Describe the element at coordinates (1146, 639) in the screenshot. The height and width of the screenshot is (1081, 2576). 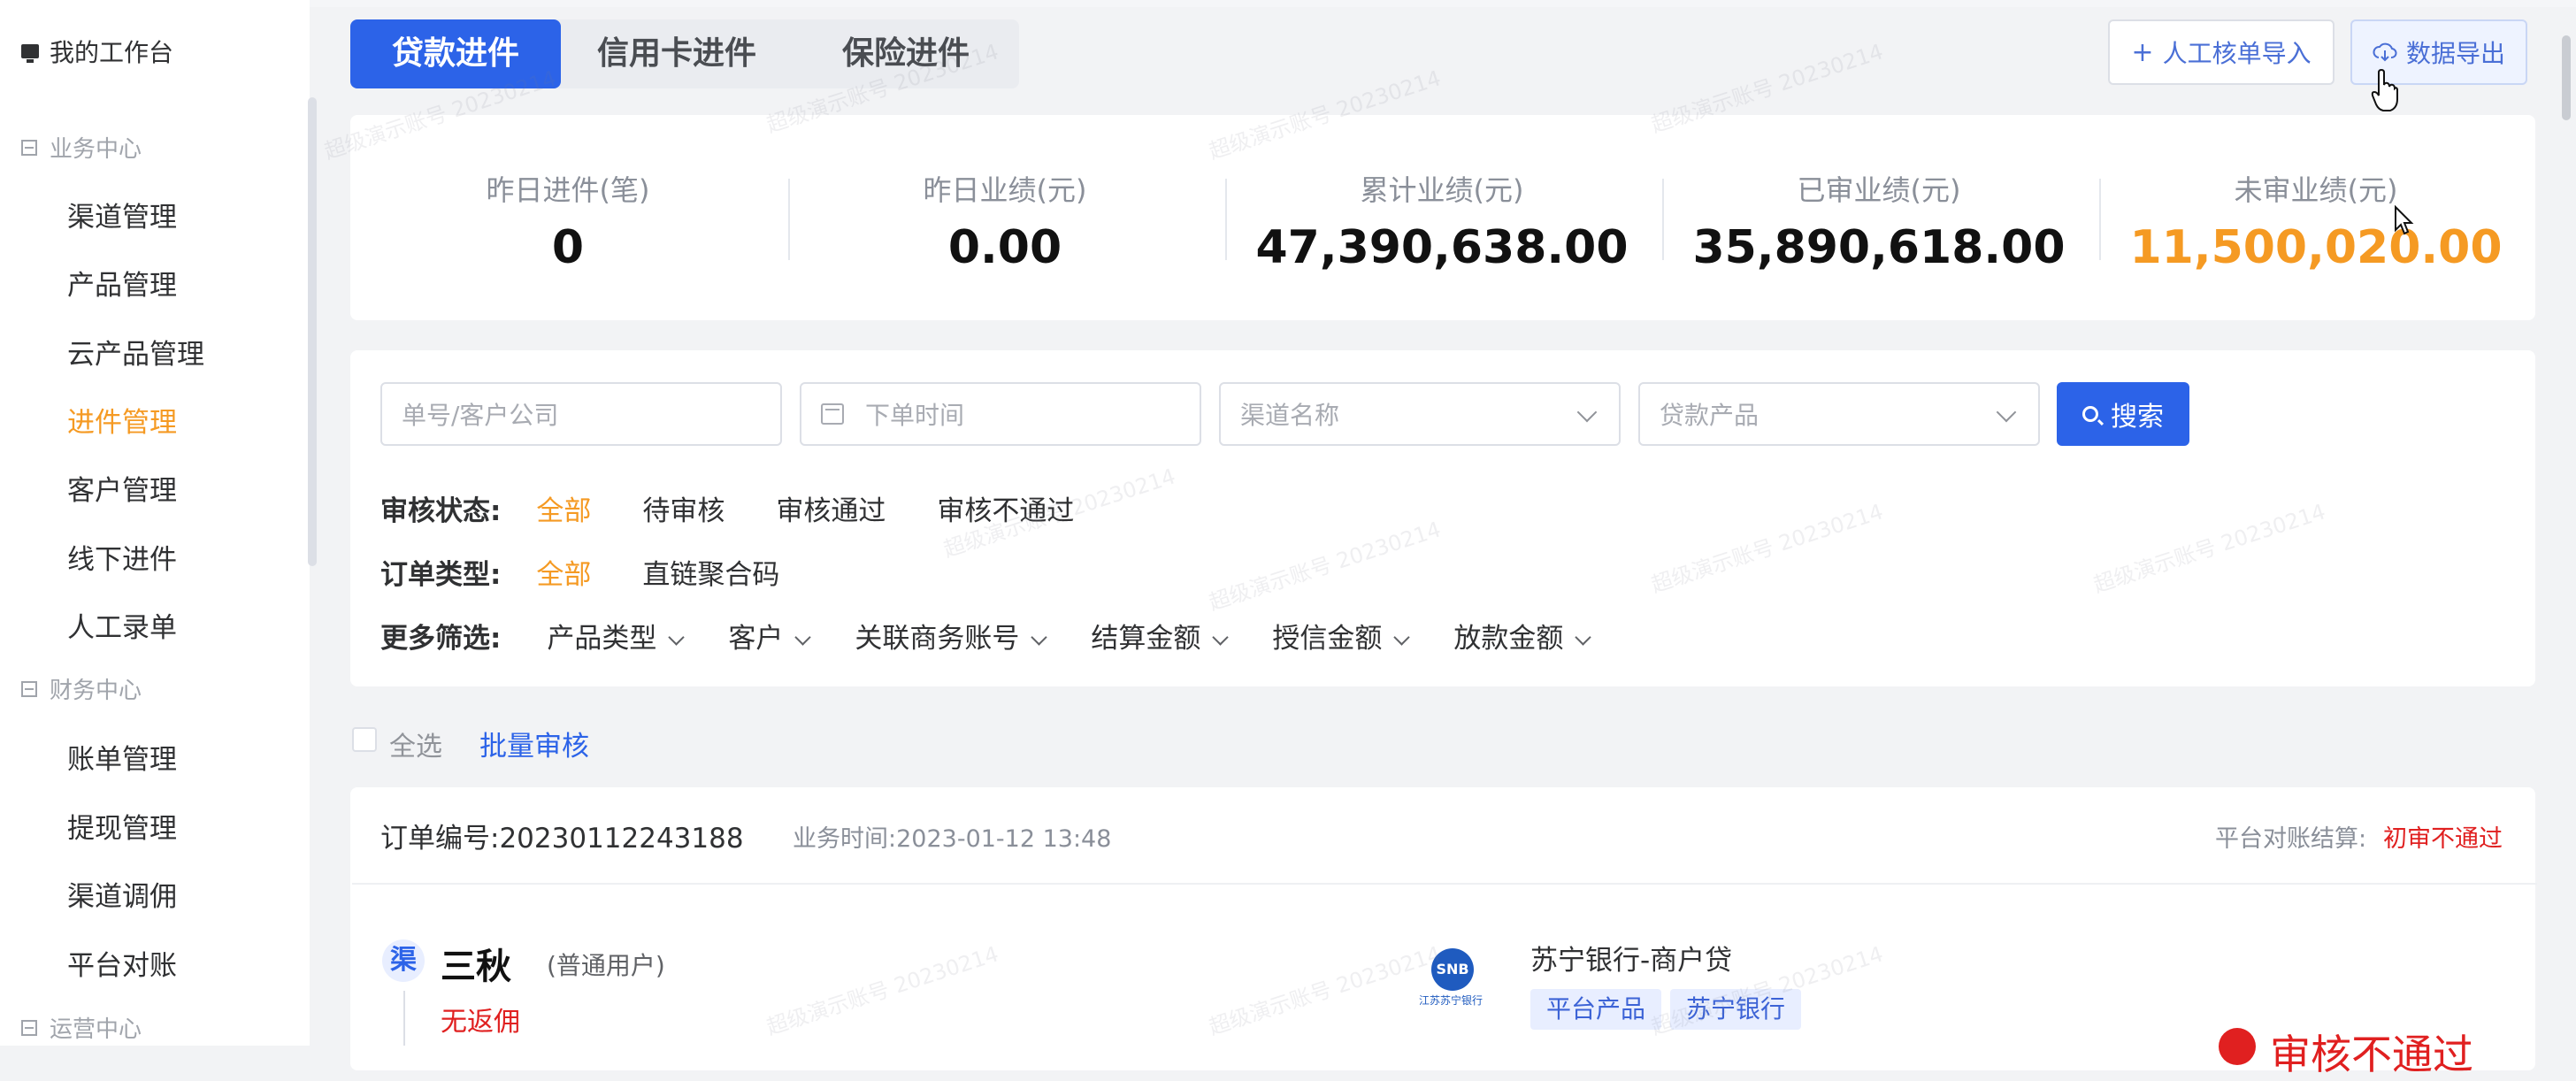
I see `filter-dropdown-label: 结算金额` at that location.